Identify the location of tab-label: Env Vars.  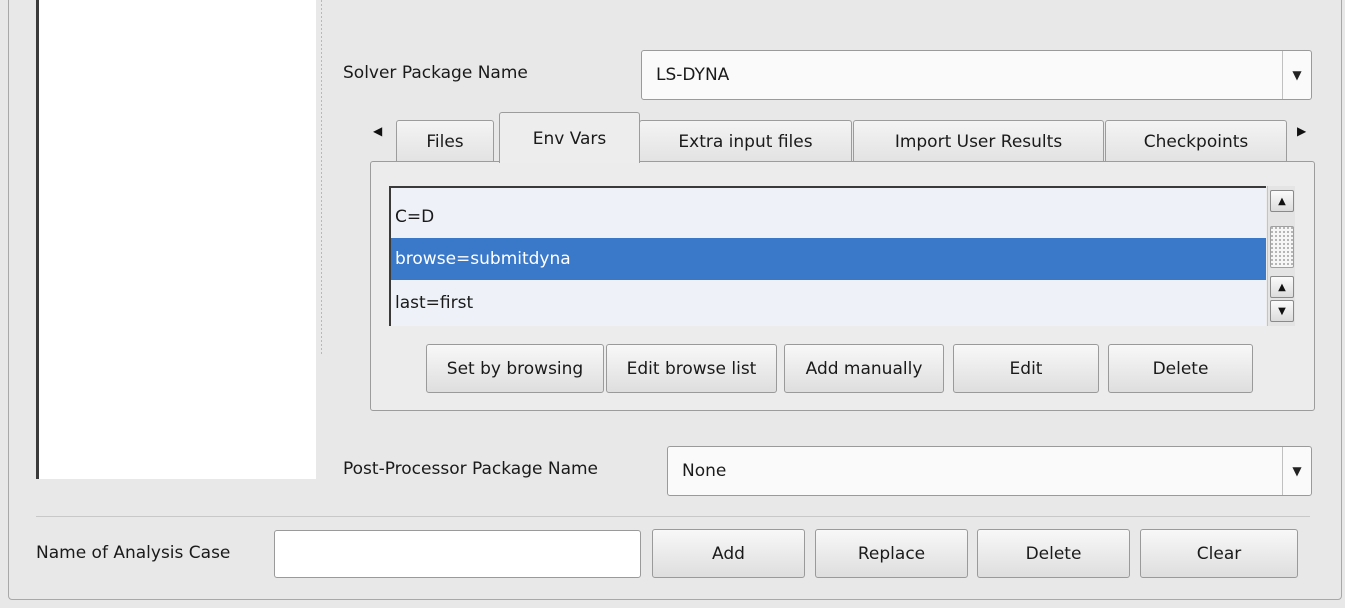
(569, 139).